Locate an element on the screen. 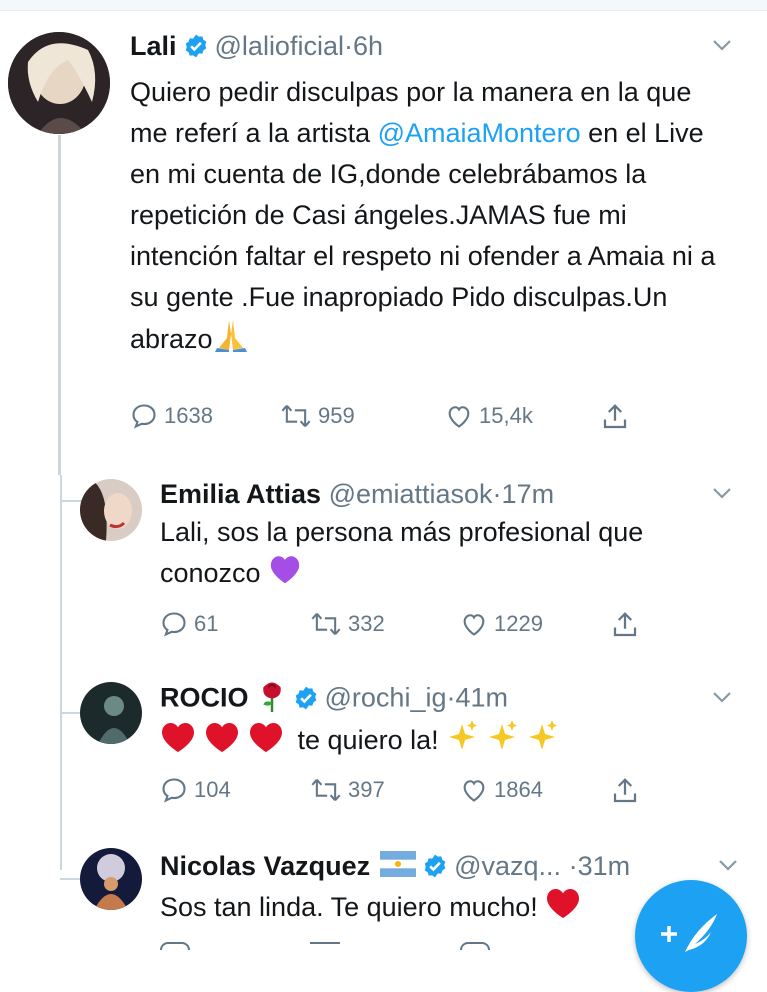 The height and width of the screenshot is (992, 767). argentina-flag-emoji is located at coordinates (398, 867).